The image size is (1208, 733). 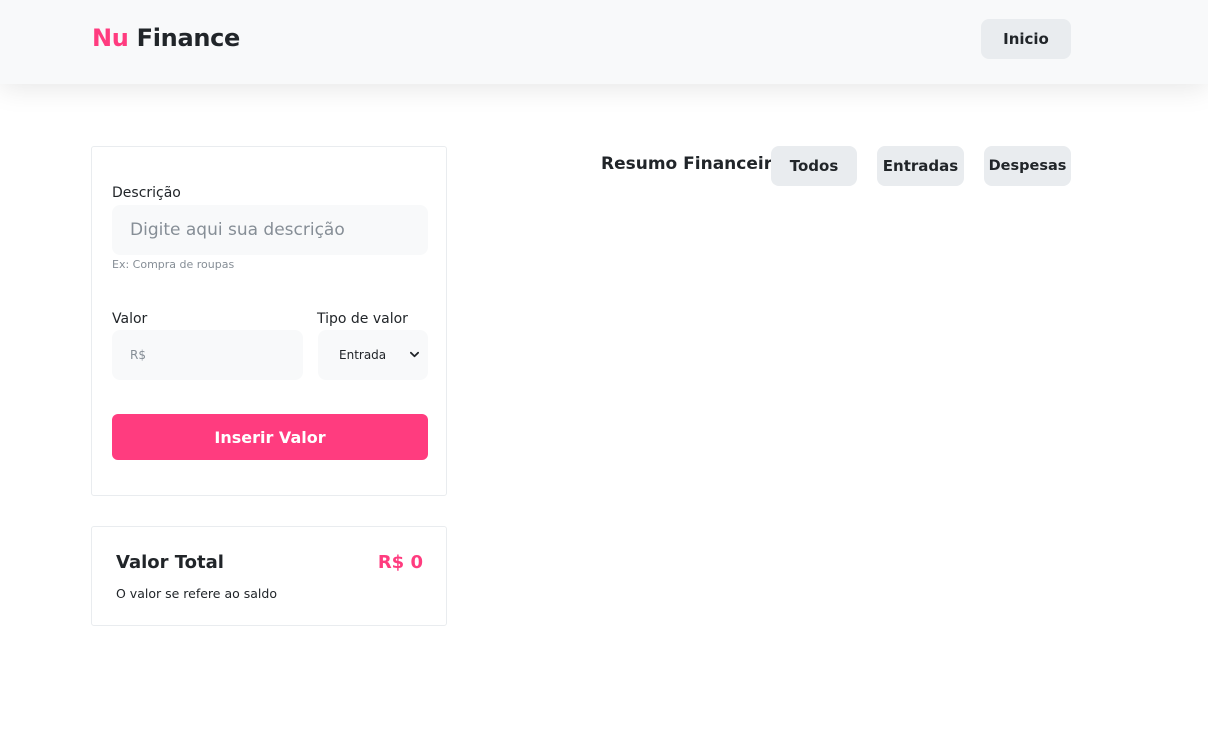 I want to click on brand-logo-nu: Nu, so click(x=110, y=38).